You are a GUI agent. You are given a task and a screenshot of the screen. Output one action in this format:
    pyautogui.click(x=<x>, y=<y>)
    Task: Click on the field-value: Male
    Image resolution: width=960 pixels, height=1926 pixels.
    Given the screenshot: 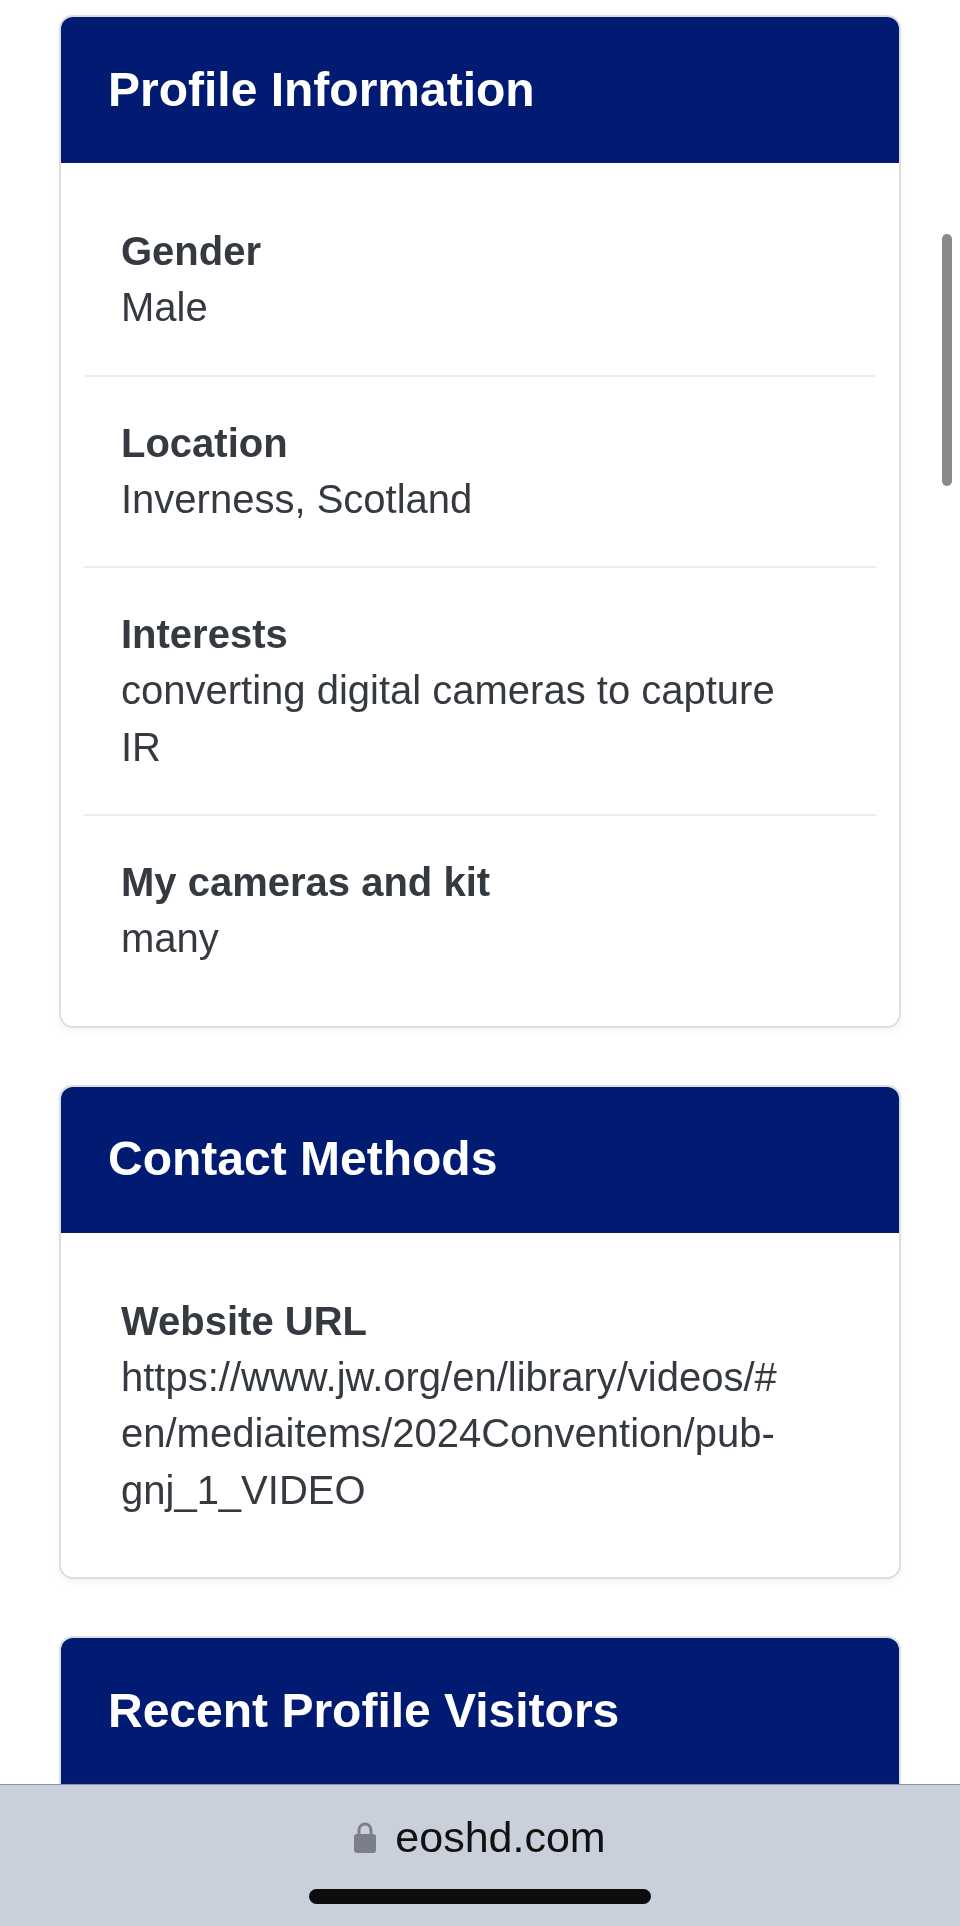 What is the action you would take?
    pyautogui.click(x=164, y=307)
    